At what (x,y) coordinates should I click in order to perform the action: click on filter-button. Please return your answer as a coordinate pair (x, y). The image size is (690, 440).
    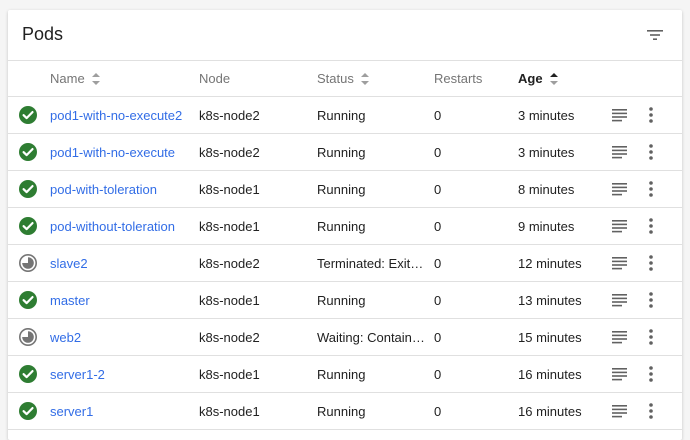
    Looking at the image, I should click on (655, 35).